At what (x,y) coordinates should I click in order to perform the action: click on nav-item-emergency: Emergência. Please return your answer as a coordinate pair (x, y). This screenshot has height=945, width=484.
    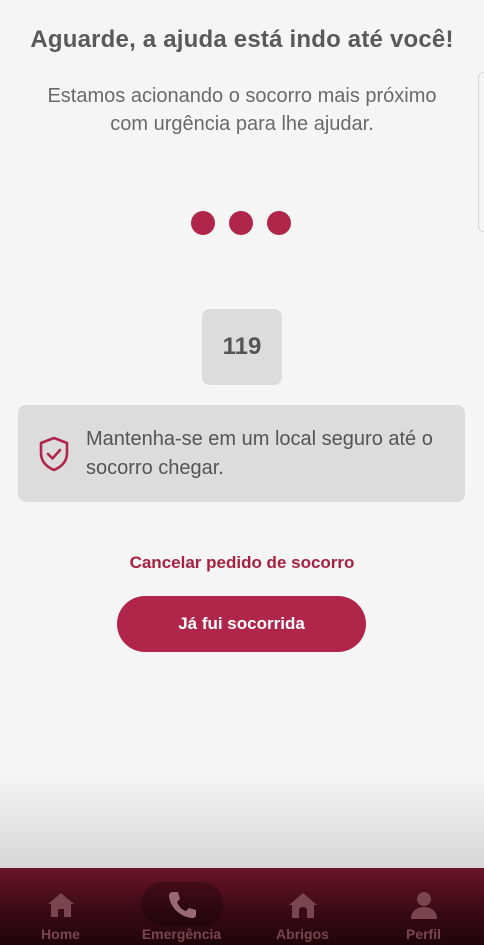
    Looking at the image, I should click on (181, 906).